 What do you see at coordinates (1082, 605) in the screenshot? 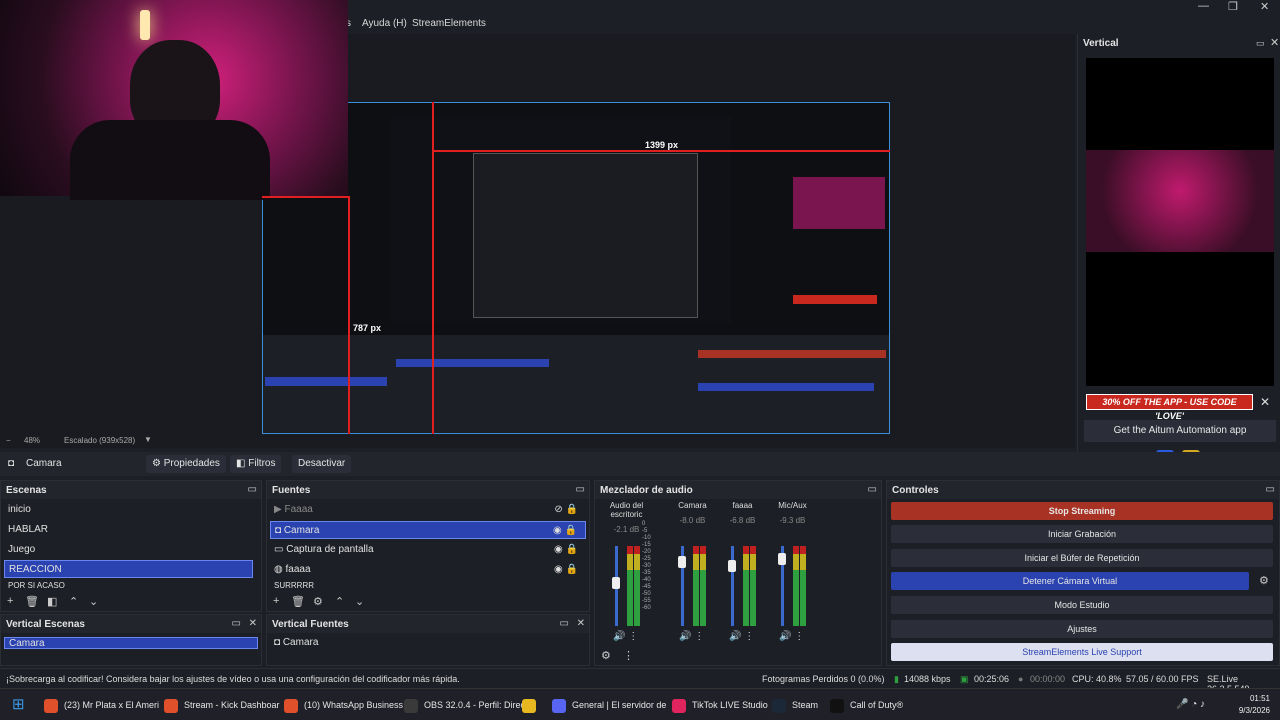
I see `studio-mode-button: Modo Estudio` at bounding box center [1082, 605].